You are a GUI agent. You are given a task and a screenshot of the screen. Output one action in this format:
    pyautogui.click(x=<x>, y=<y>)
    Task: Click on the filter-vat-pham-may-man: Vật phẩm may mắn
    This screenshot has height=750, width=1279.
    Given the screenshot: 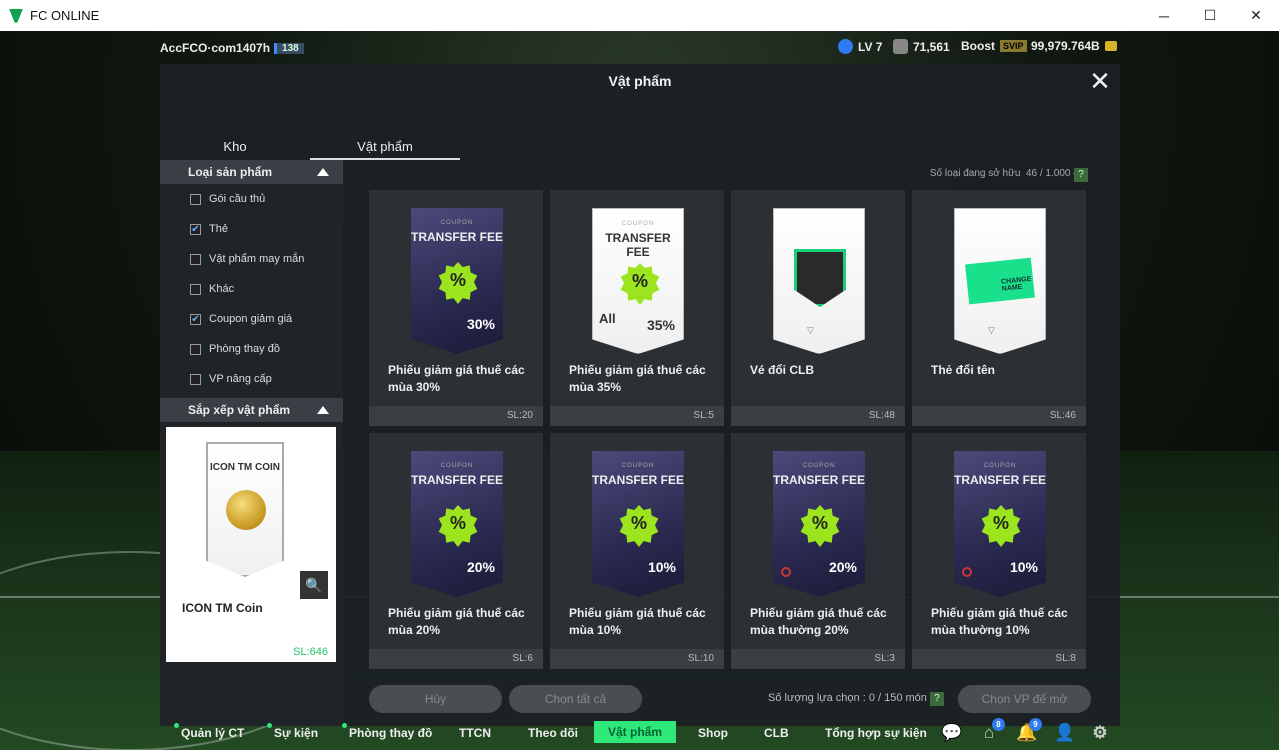 What is the action you would take?
    pyautogui.click(x=251, y=259)
    